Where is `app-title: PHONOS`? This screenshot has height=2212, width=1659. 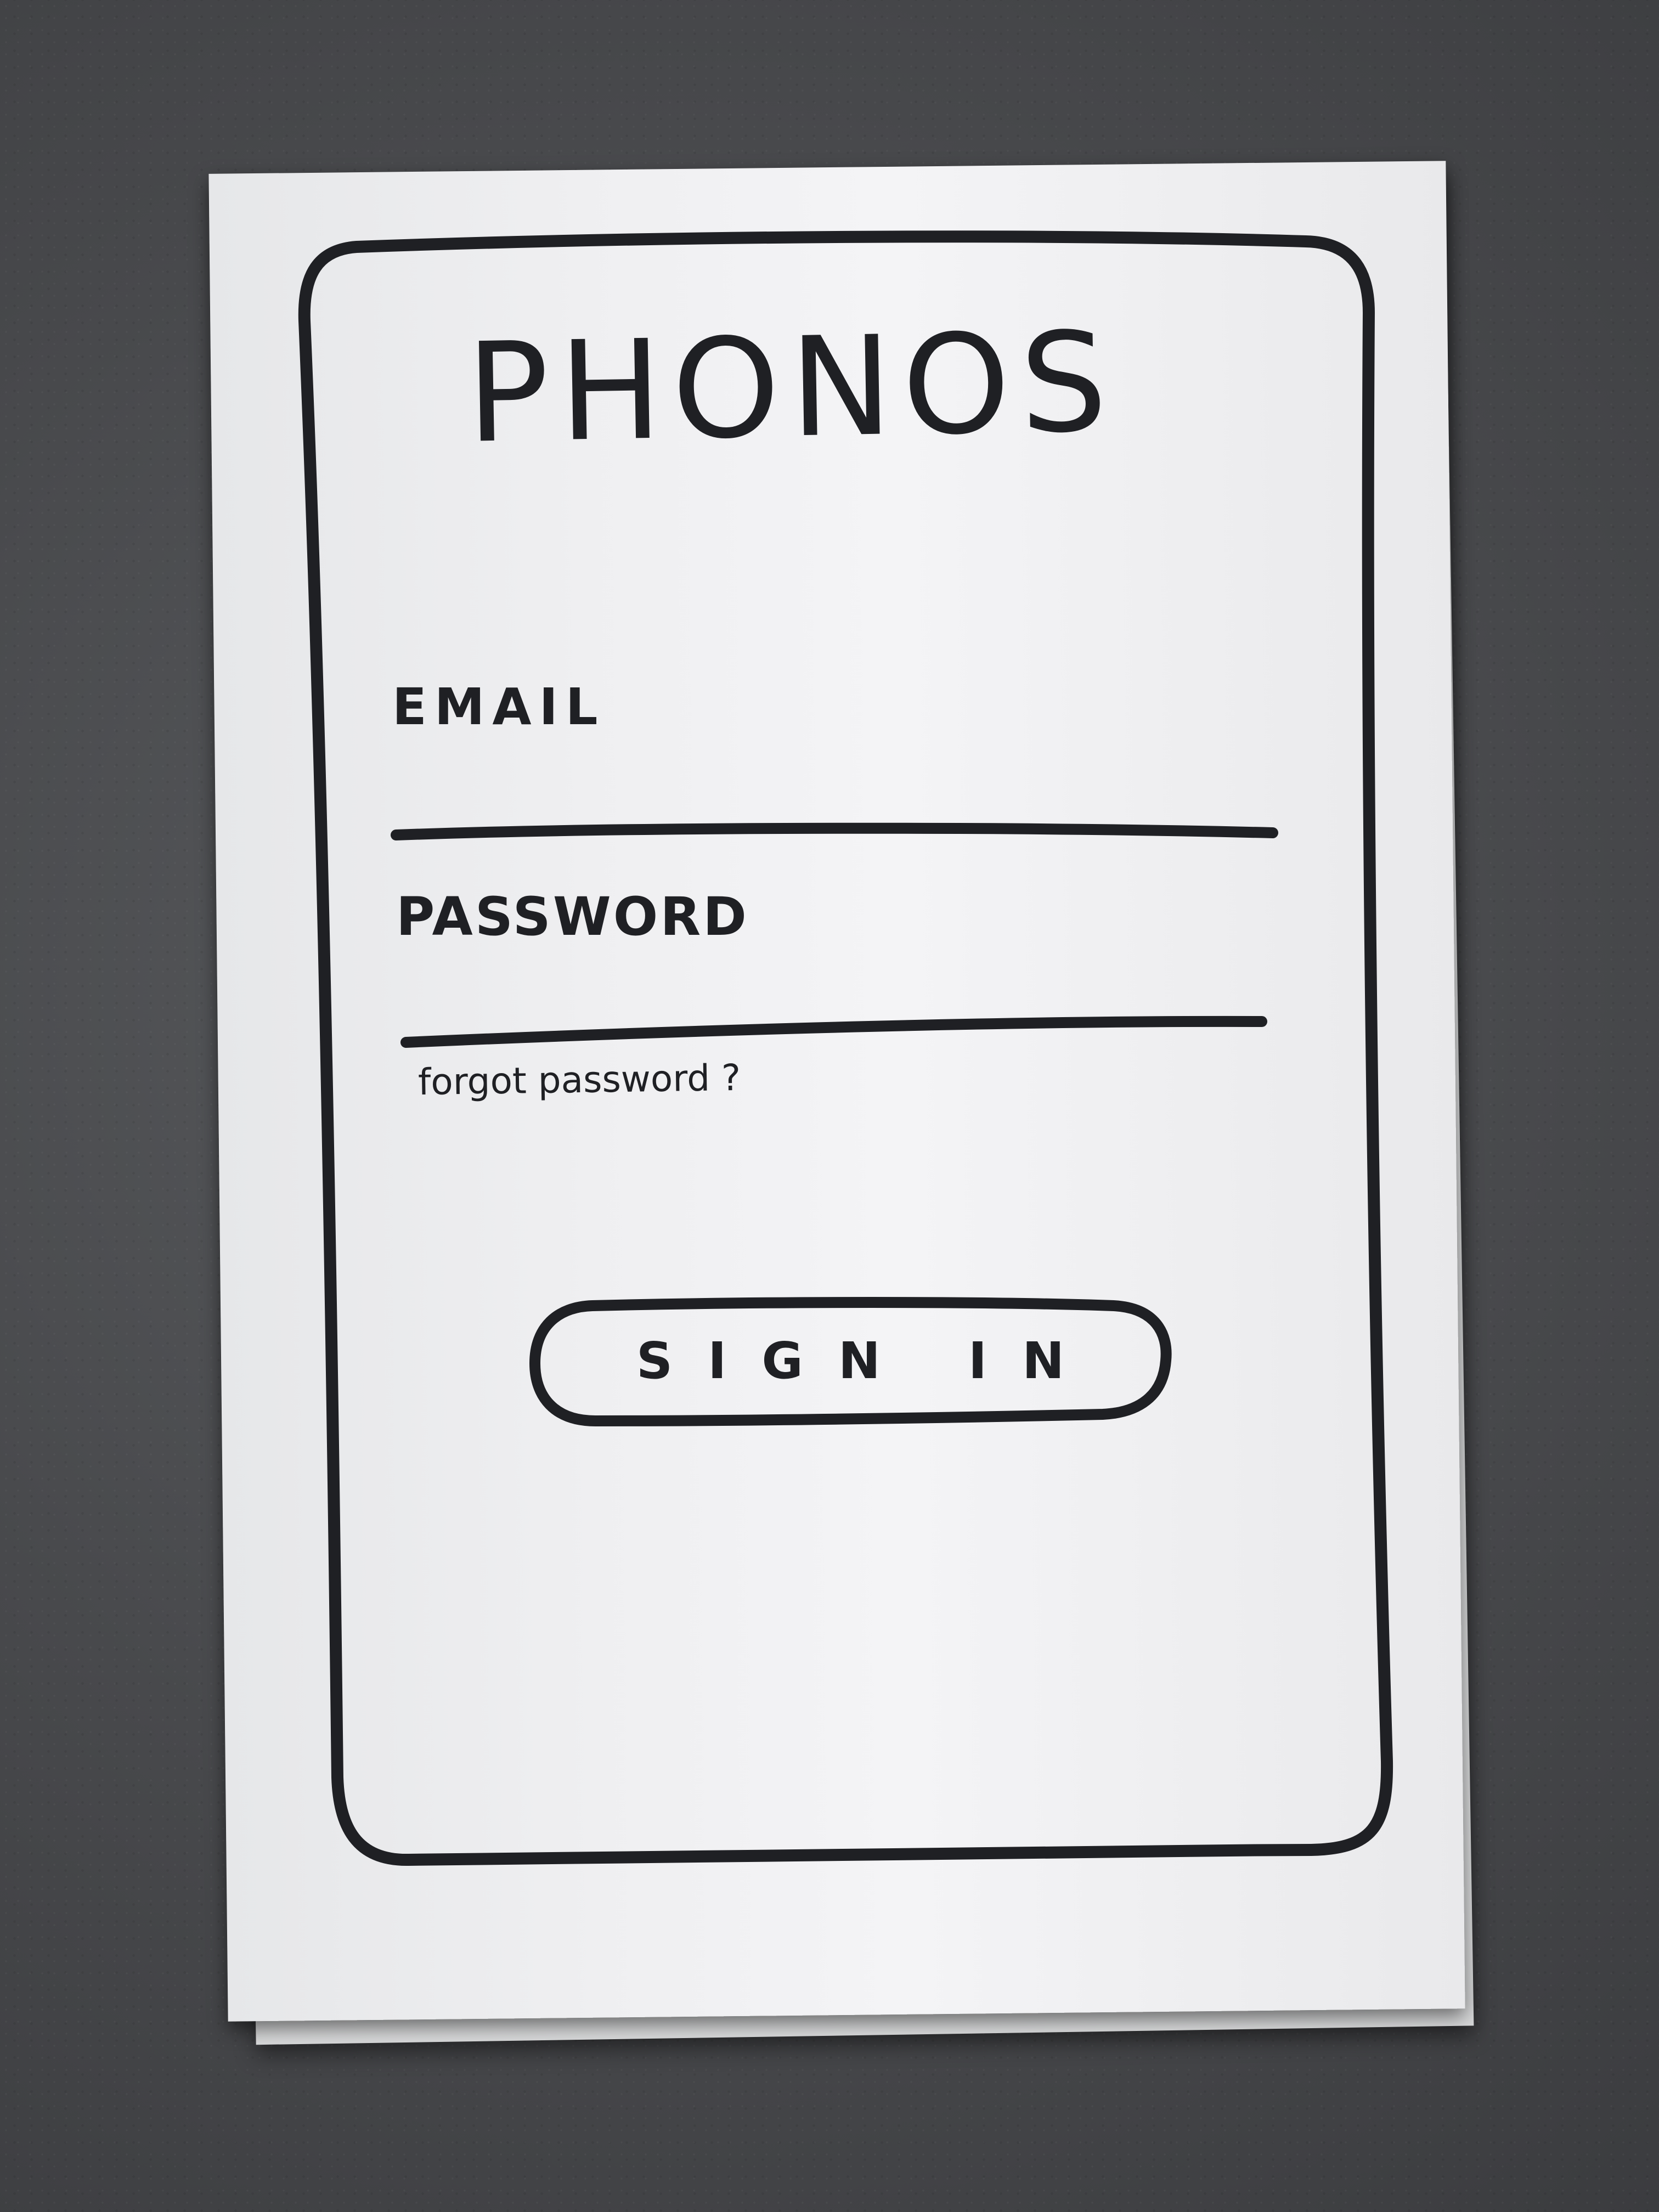
app-title: PHONOS is located at coordinates (792, 387).